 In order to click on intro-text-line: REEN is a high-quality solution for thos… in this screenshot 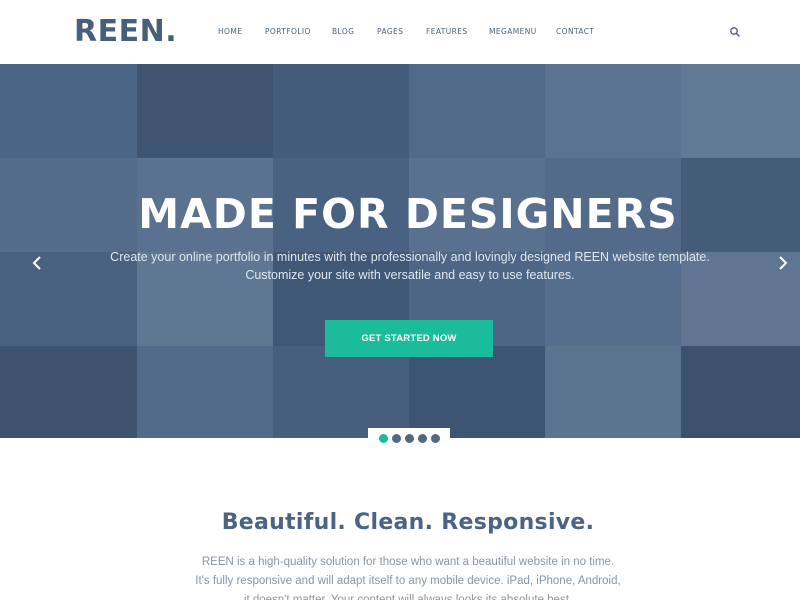, I will do `click(408, 562)`.